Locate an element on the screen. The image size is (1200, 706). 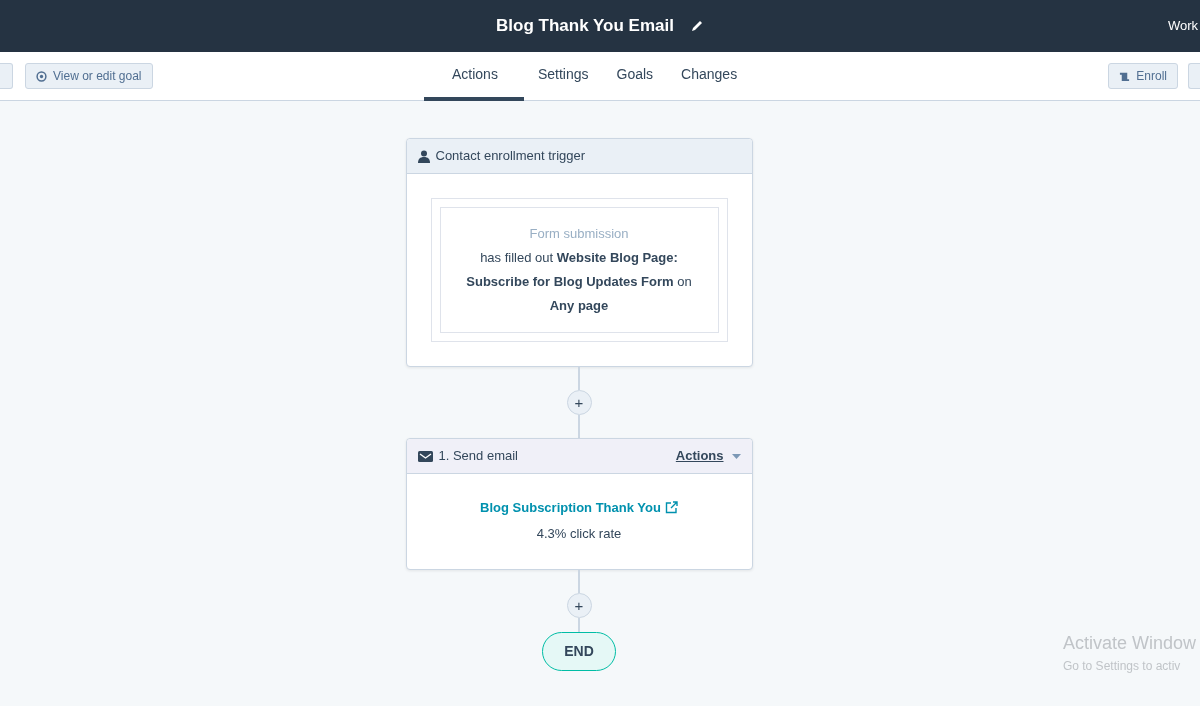
enroll-button: Enroll is located at coordinates (1143, 76).